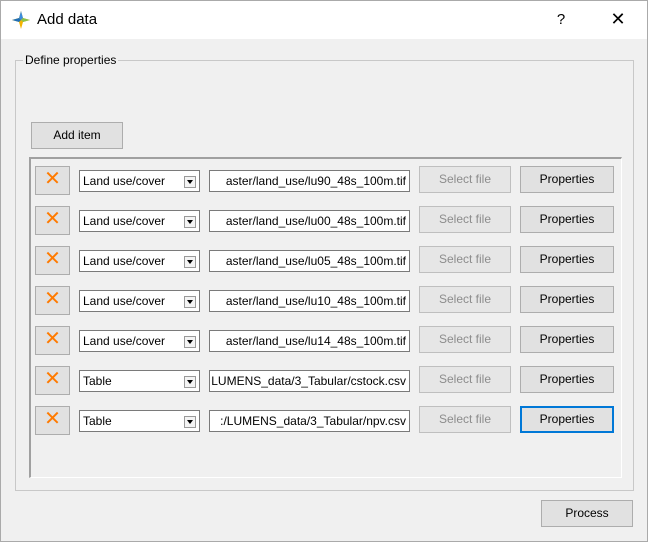 The image size is (648, 542). What do you see at coordinates (313, 421) in the screenshot?
I see `file-path-value: :/LUMENS_data/3_Tabular/npv.csv` at bounding box center [313, 421].